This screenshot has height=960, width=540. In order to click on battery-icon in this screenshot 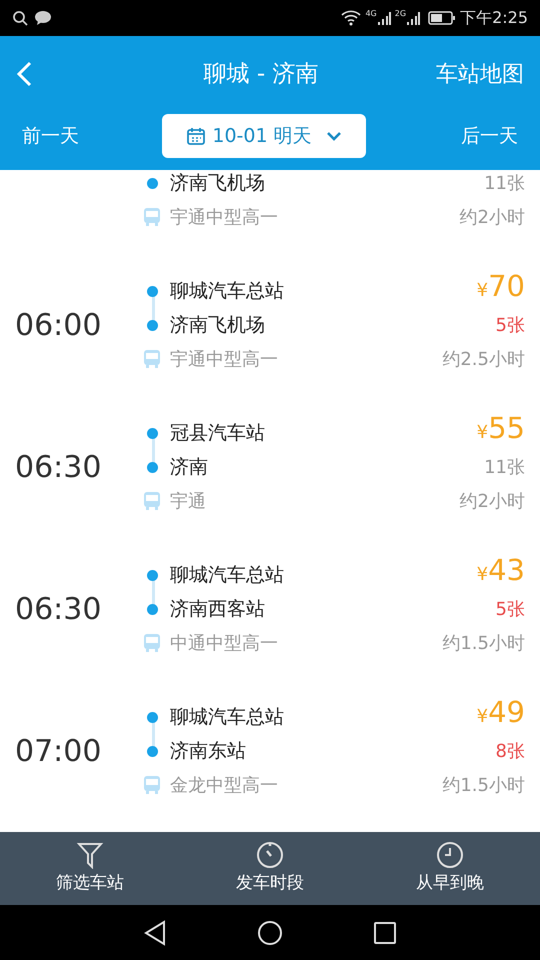, I will do `click(442, 18)`.